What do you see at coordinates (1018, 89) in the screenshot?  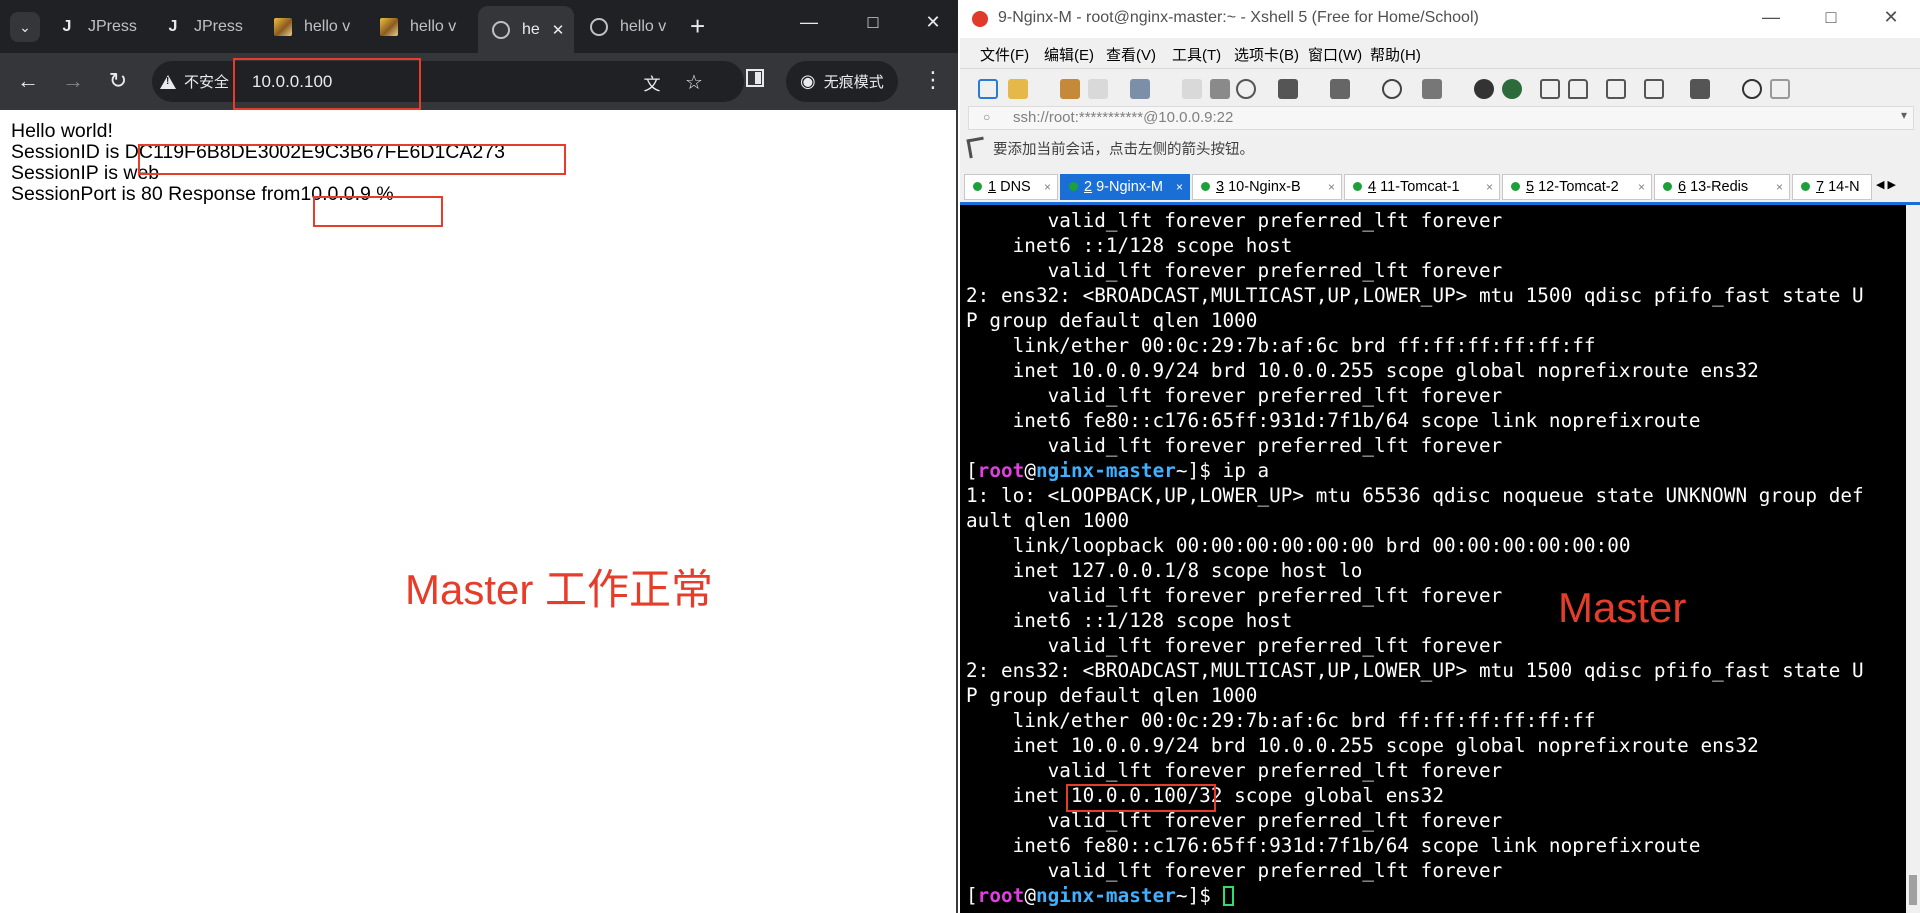 I see `open-folder-icon` at bounding box center [1018, 89].